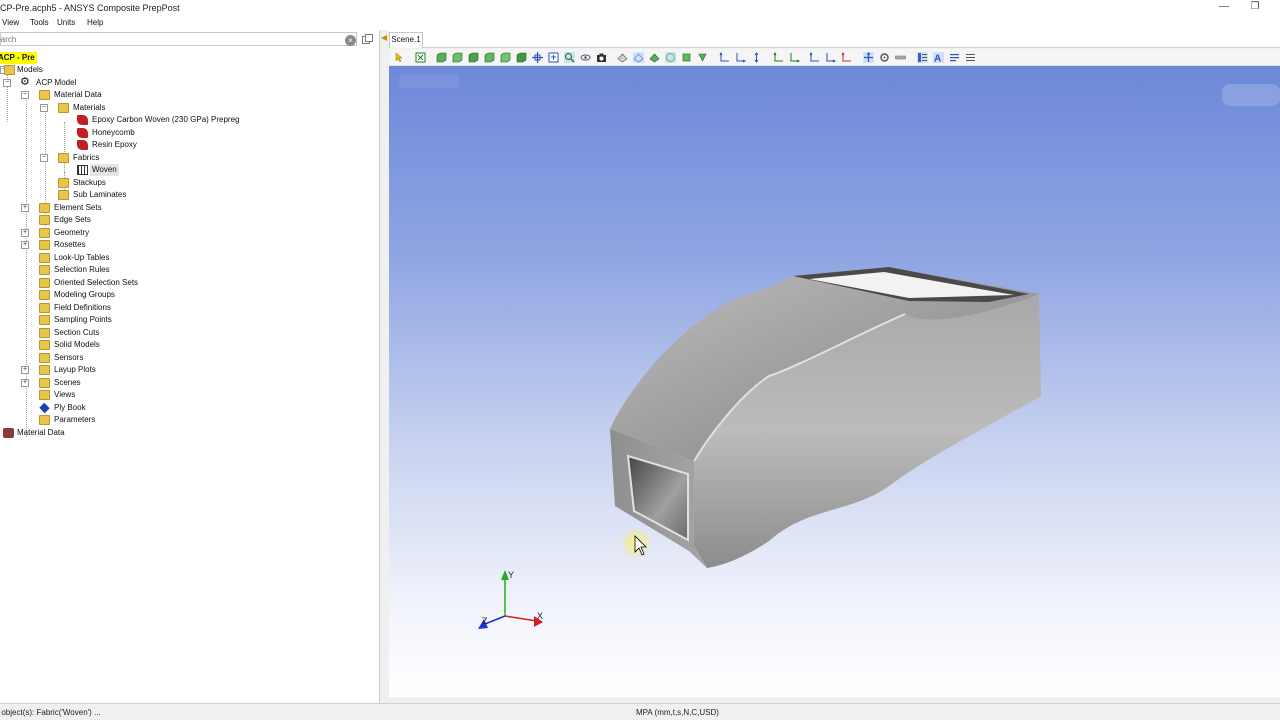 Image resolution: width=1280 pixels, height=720 pixels. I want to click on menu-view: View, so click(10, 22).